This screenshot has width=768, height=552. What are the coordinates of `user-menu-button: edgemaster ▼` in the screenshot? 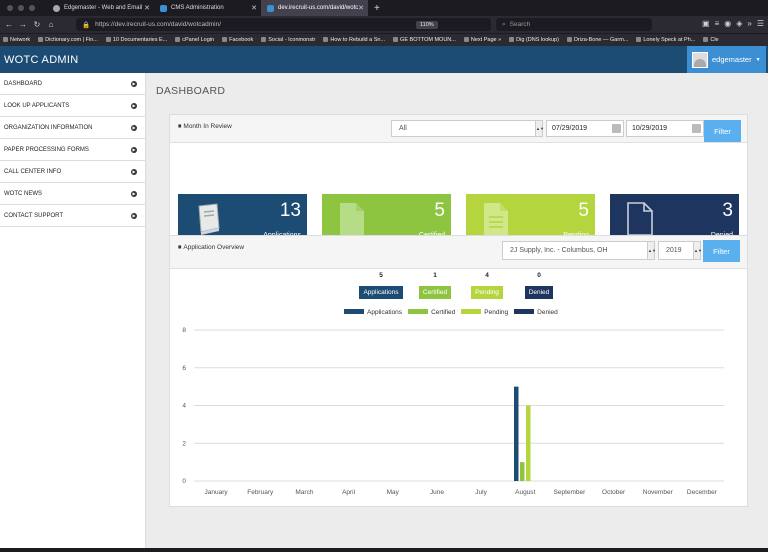 It's located at (726, 59).